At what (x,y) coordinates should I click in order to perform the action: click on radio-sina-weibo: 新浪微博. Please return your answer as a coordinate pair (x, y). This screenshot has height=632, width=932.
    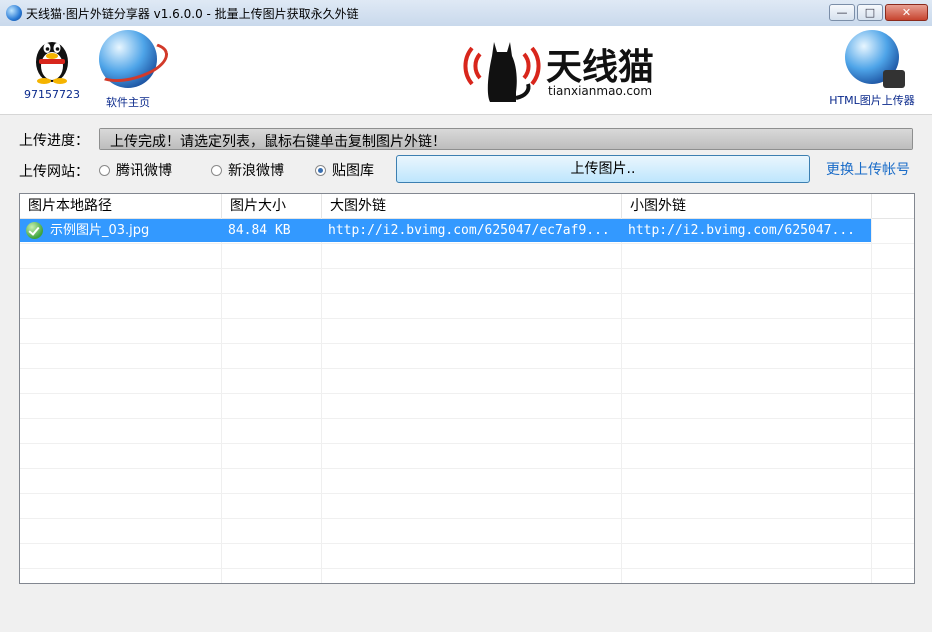
    Looking at the image, I should click on (247, 170).